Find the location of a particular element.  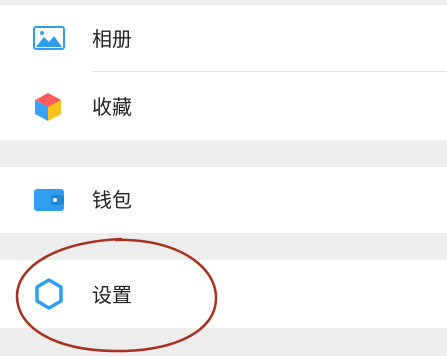

menu-item-favorites-label: 收藏 is located at coordinates (112, 107).